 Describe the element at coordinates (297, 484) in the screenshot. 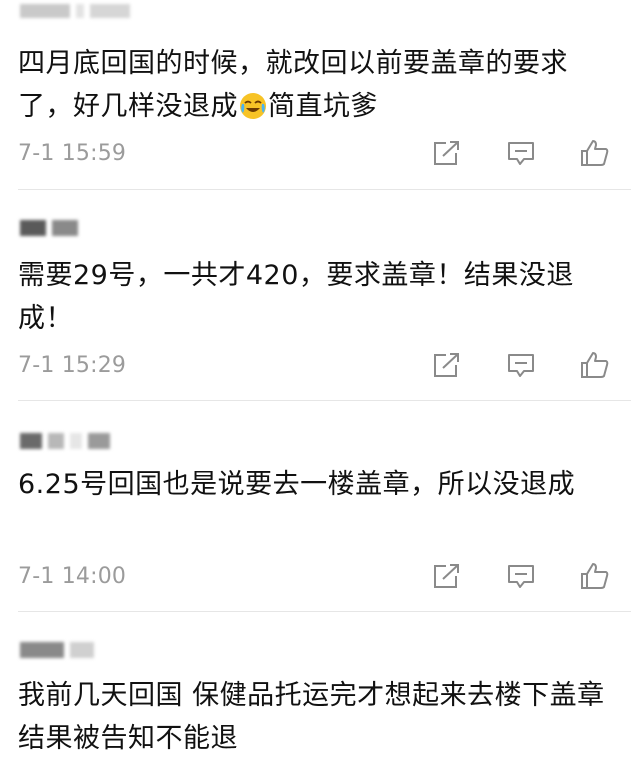

I see `comment-text: 6.25号回国也是说要去一楼盖章，所以没退成` at that location.